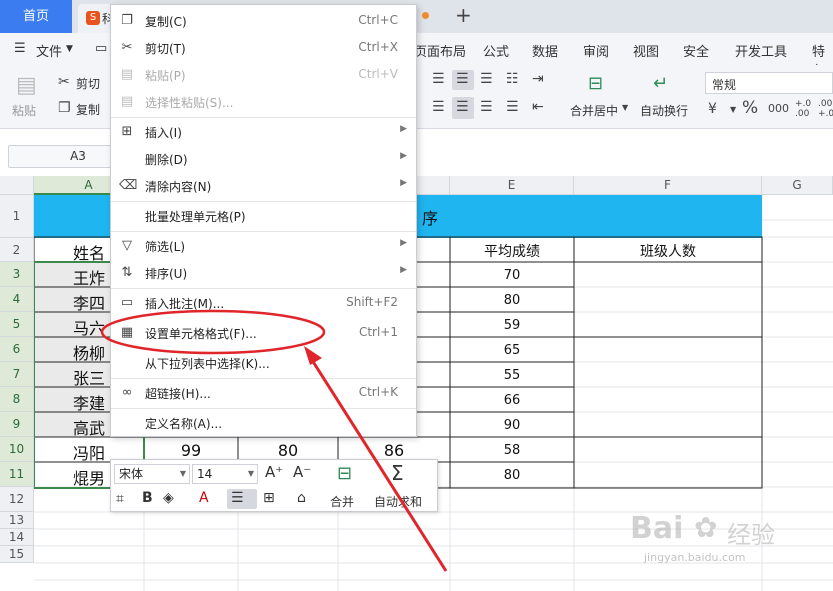 The height and width of the screenshot is (591, 833). Describe the element at coordinates (668, 185) in the screenshot. I see `column-header-f: F` at that location.